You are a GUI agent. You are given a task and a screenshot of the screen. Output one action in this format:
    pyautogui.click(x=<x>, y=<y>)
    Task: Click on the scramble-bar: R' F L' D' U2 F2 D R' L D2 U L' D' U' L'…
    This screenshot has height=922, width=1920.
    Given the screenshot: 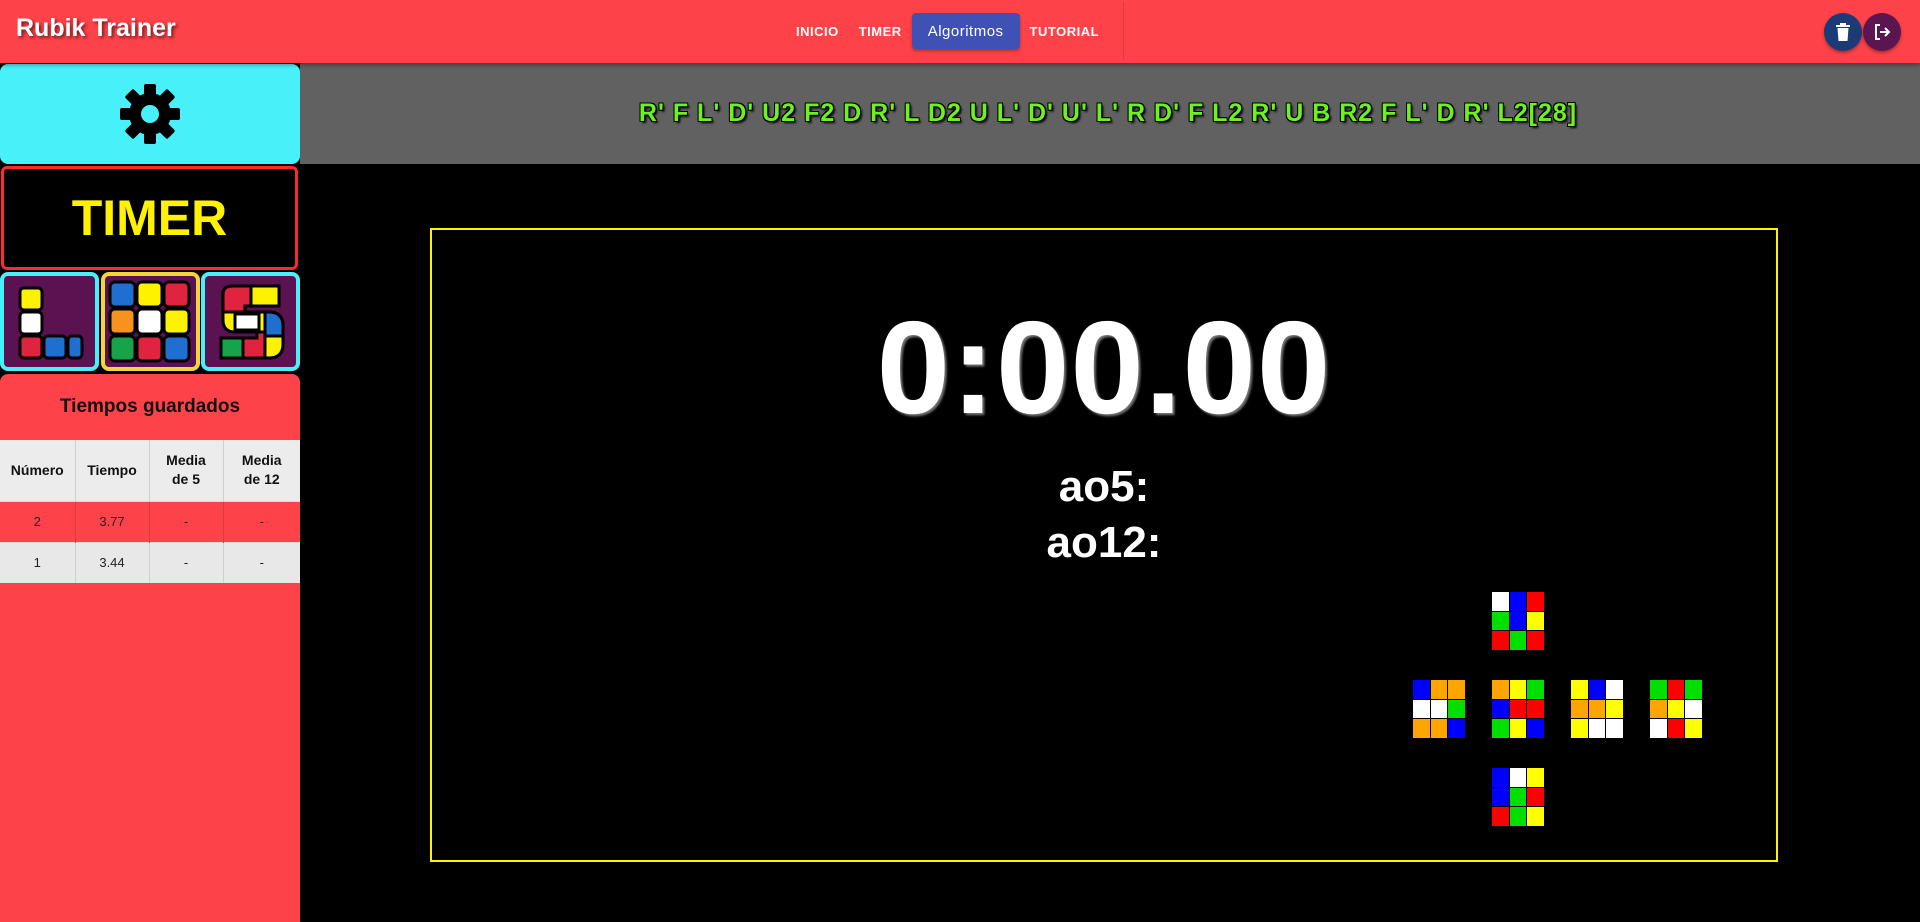 What is the action you would take?
    pyautogui.click(x=1110, y=113)
    